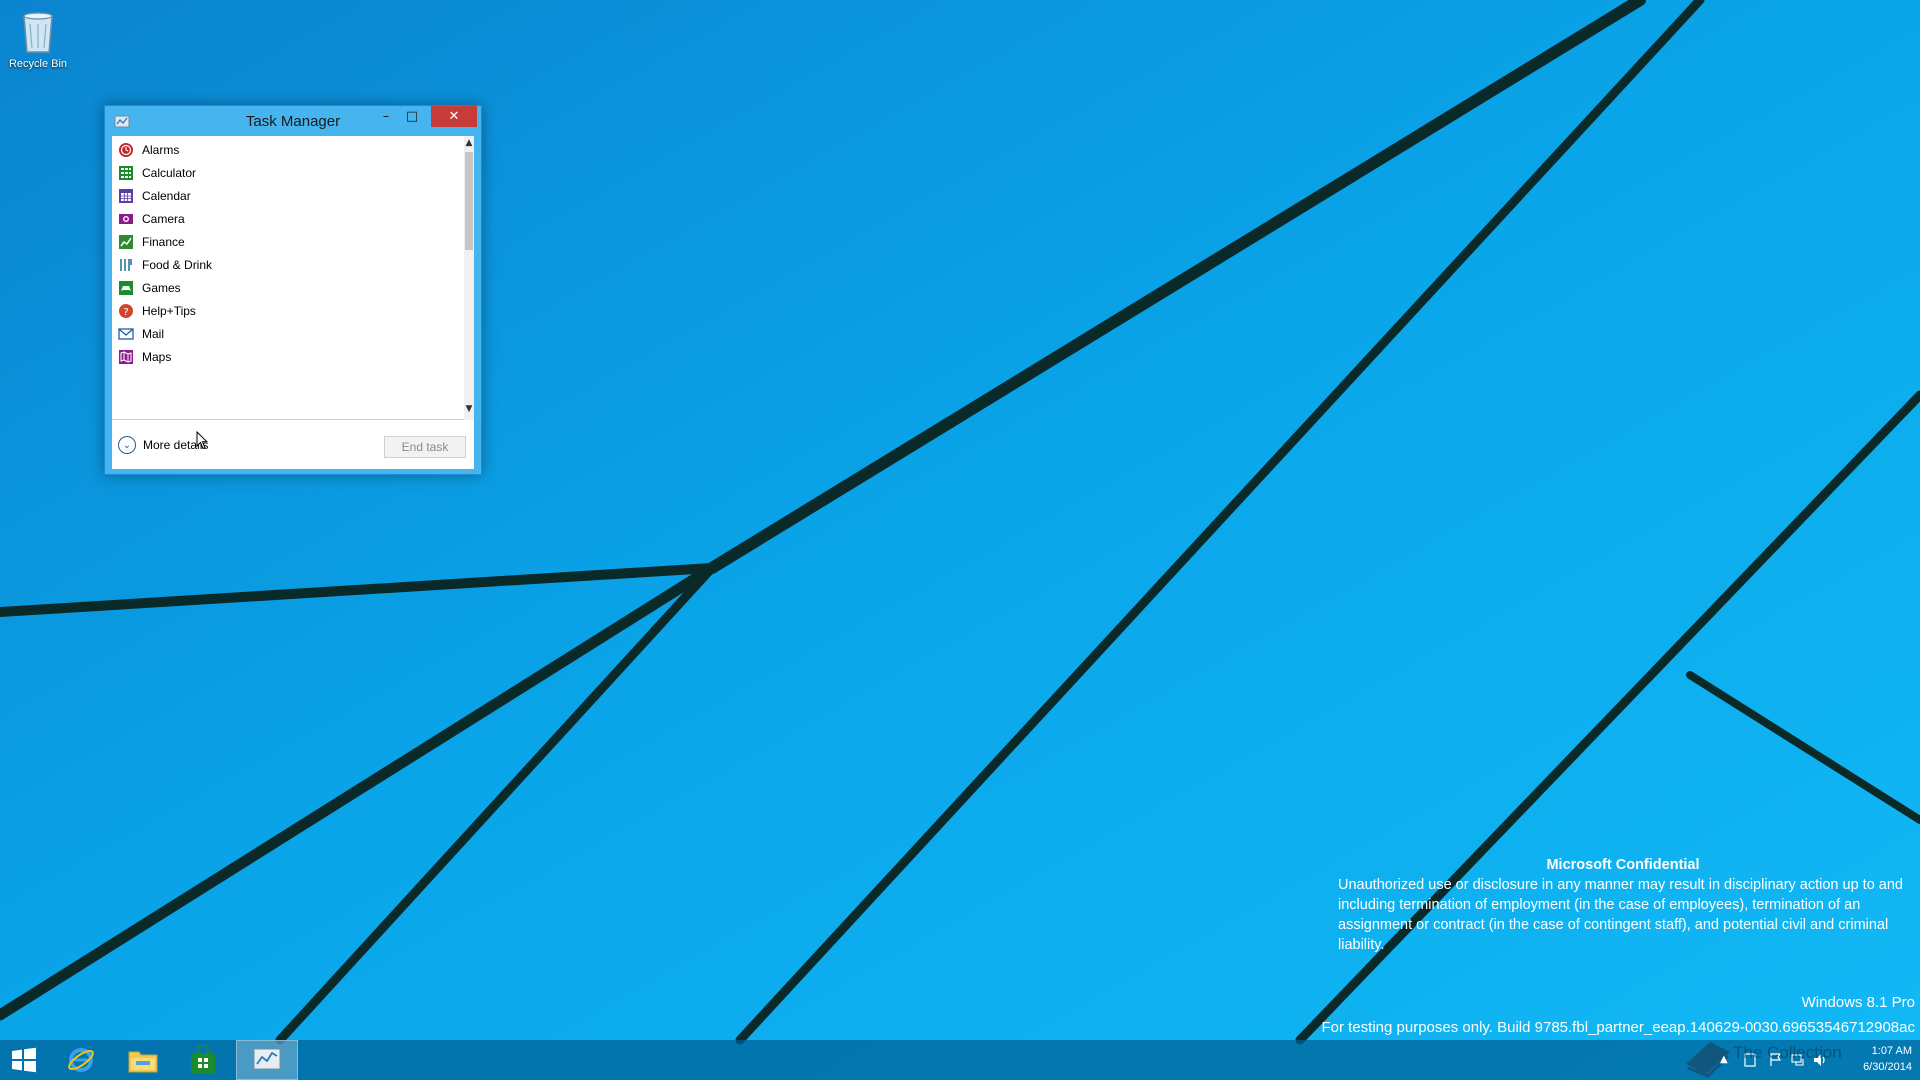 This screenshot has height=1080, width=1920. Describe the element at coordinates (126, 242) in the screenshot. I see `finance-icon` at that location.